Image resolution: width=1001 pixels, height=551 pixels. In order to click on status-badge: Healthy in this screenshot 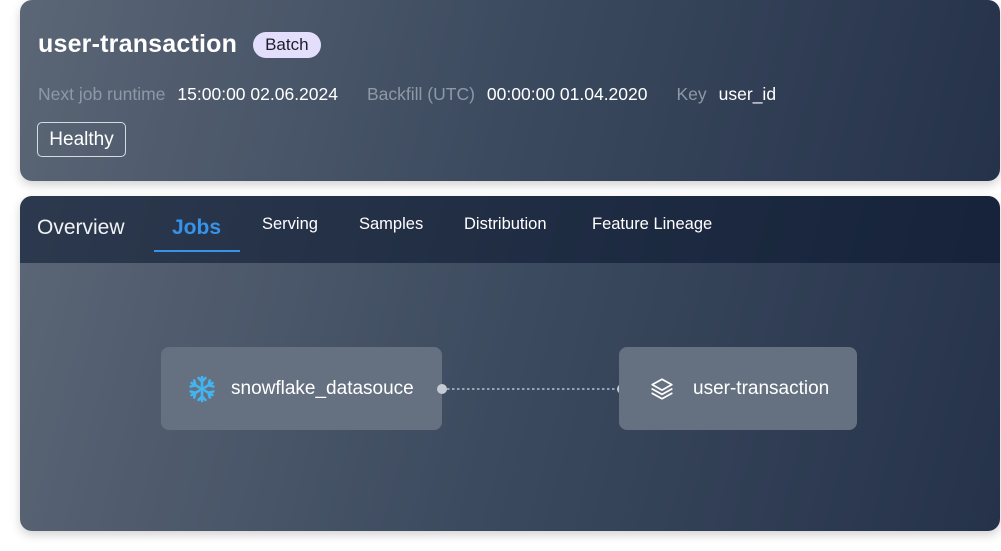, I will do `click(81, 139)`.